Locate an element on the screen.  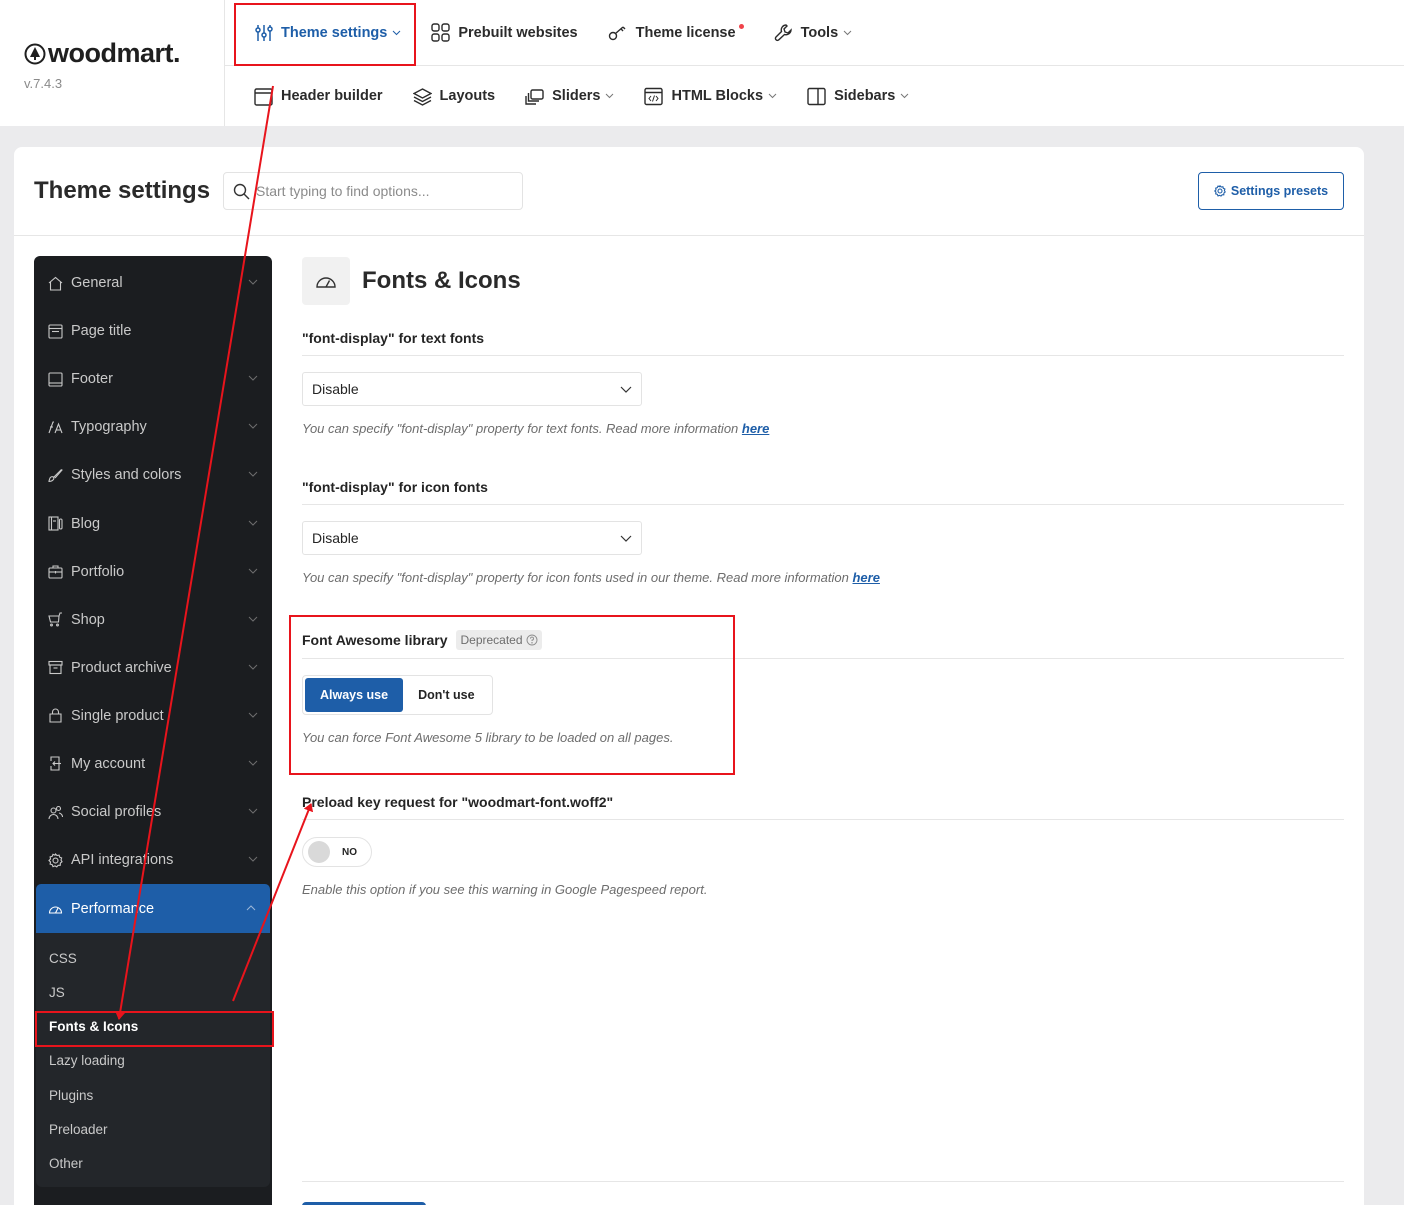
always-use-button: Always use is located at coordinates (354, 695).